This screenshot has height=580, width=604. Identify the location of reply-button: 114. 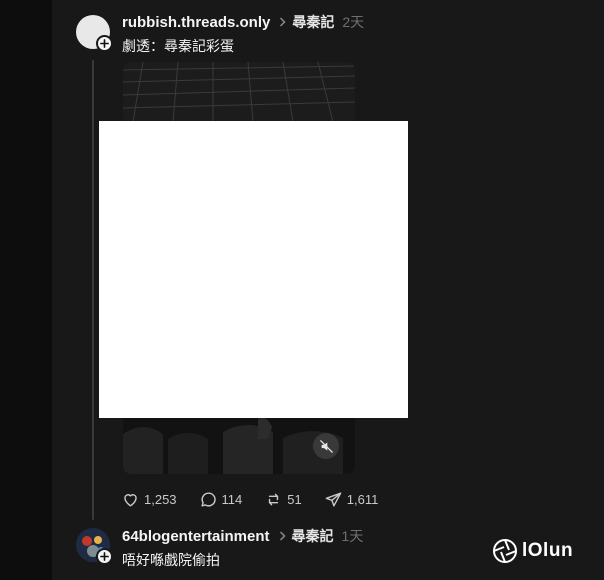
(221, 499).